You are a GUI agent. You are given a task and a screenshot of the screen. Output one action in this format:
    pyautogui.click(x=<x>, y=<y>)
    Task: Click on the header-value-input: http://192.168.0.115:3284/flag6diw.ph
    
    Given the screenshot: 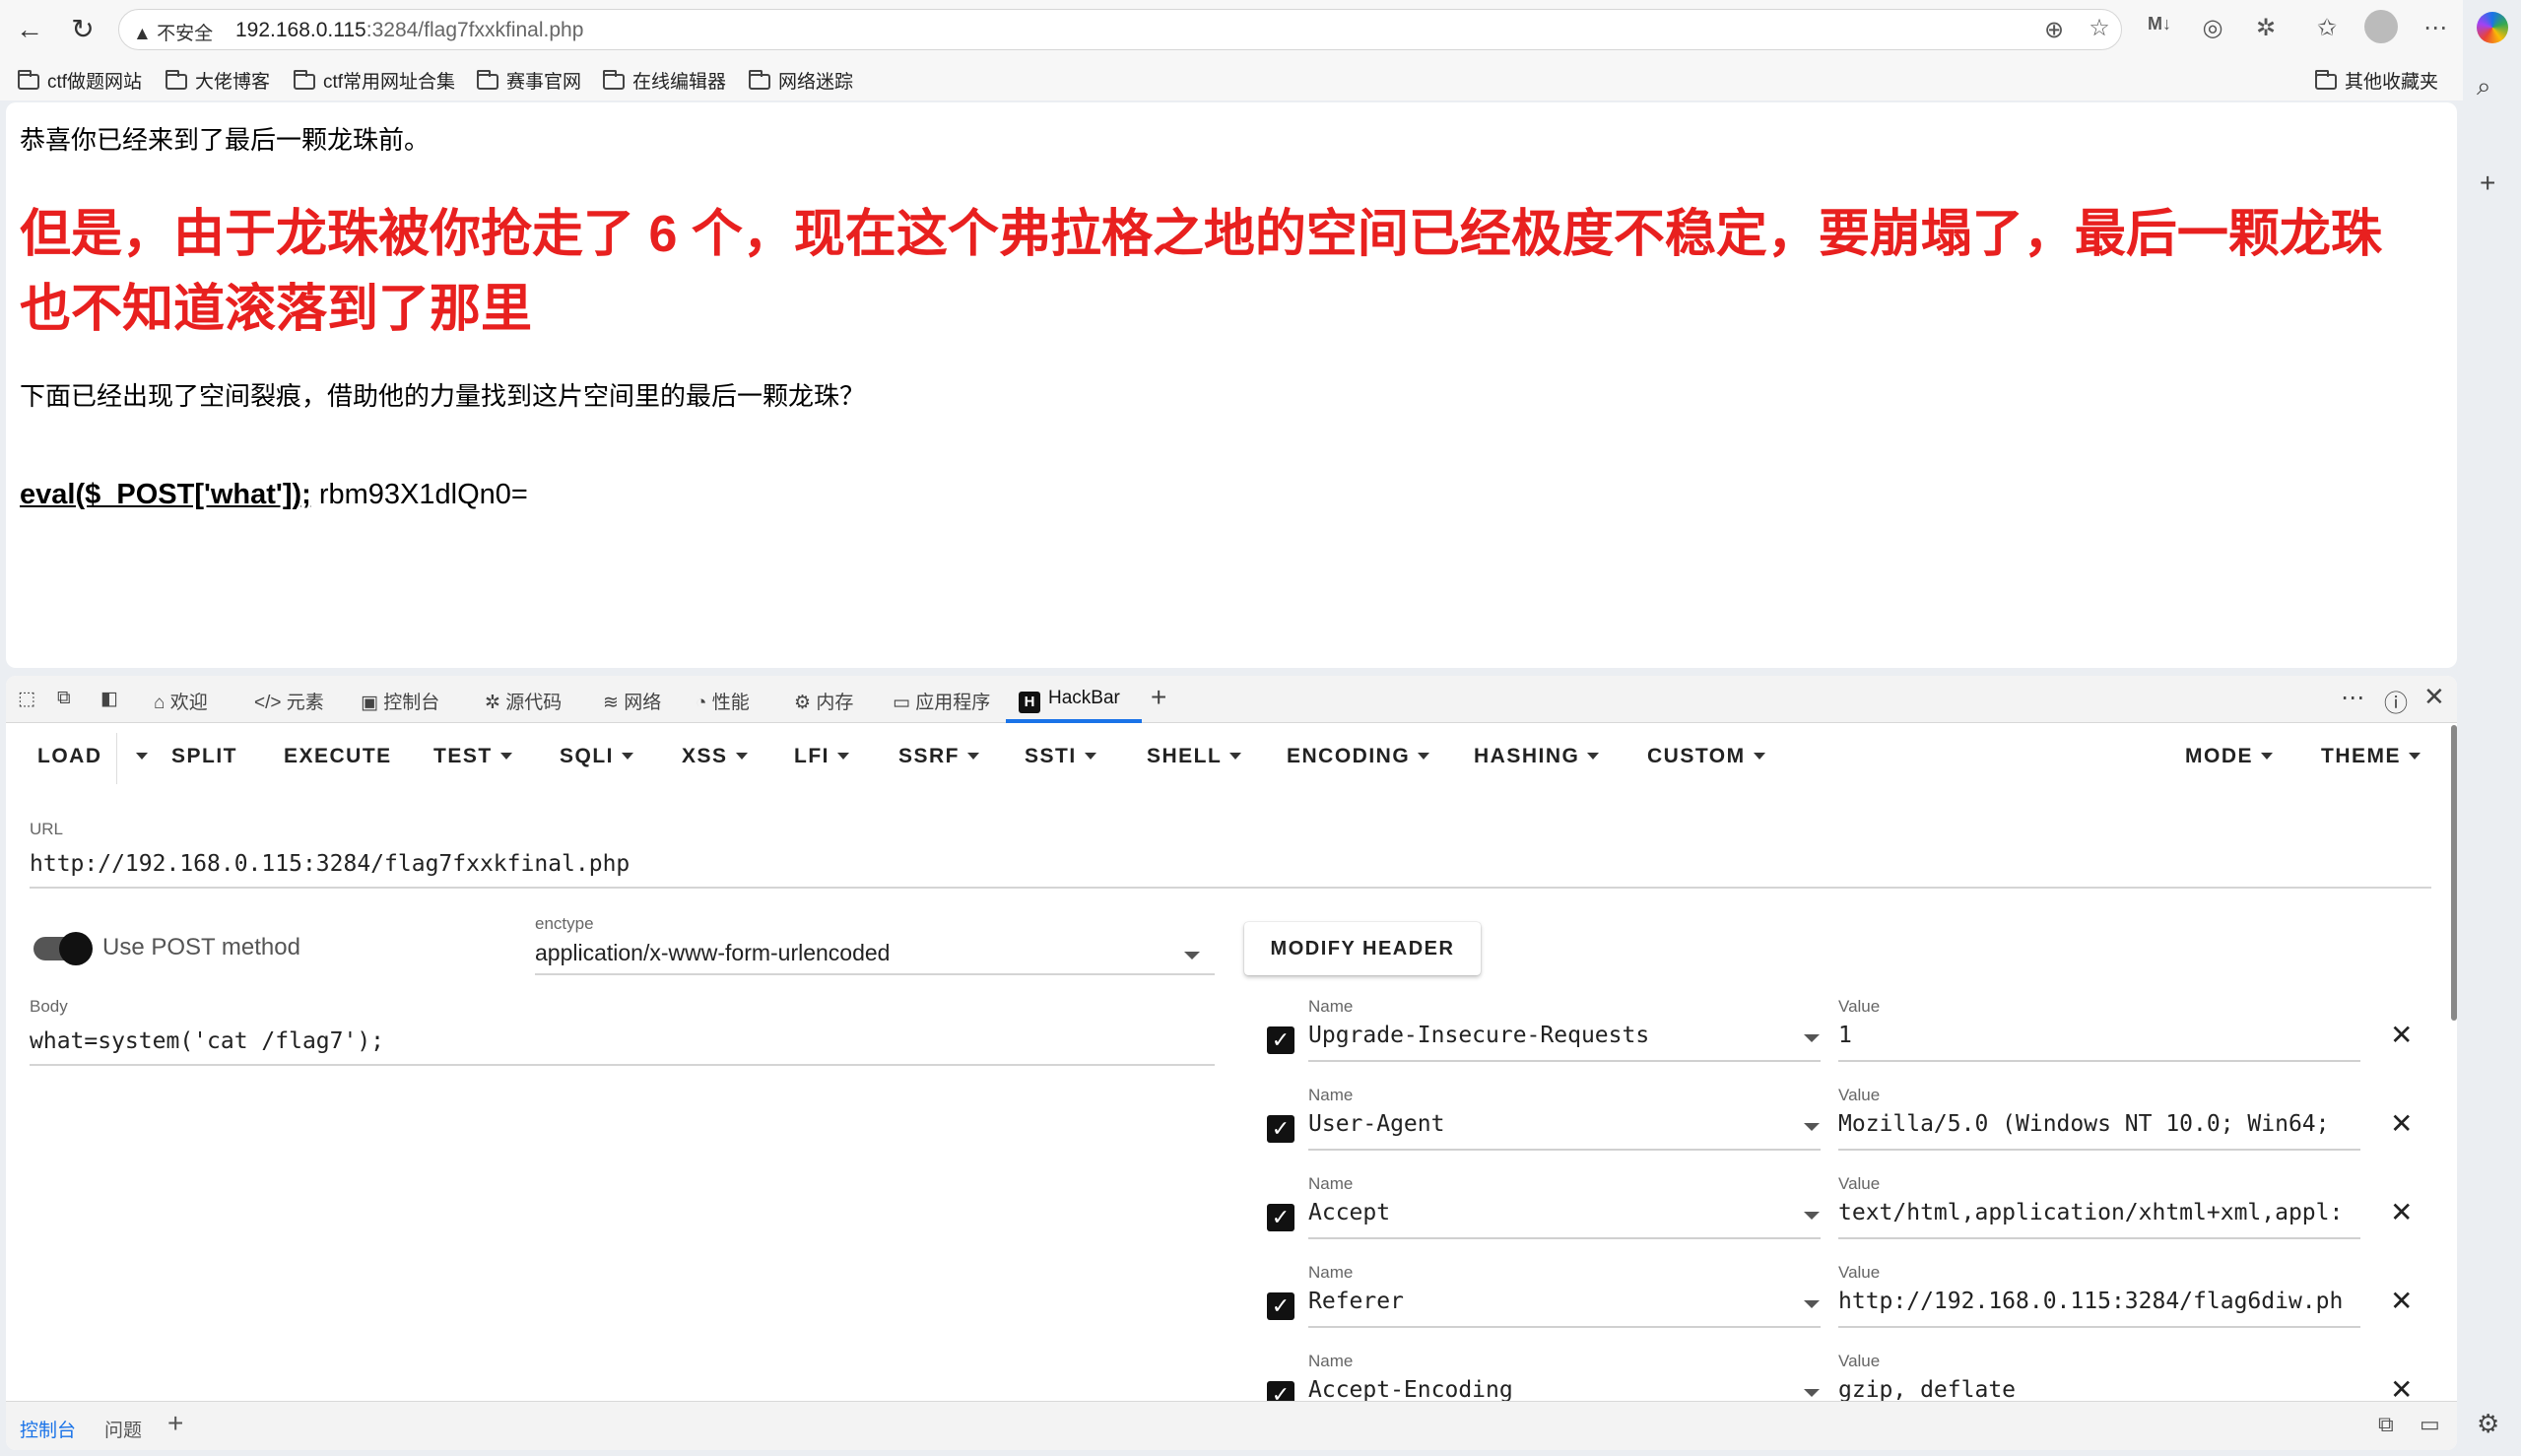 What is the action you would take?
    pyautogui.click(x=2099, y=1301)
    